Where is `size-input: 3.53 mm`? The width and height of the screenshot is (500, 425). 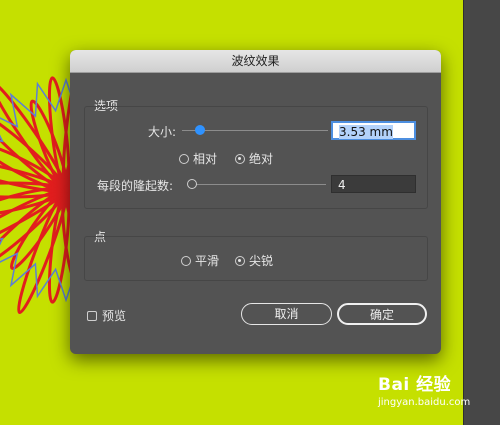 size-input: 3.53 mm is located at coordinates (373, 130).